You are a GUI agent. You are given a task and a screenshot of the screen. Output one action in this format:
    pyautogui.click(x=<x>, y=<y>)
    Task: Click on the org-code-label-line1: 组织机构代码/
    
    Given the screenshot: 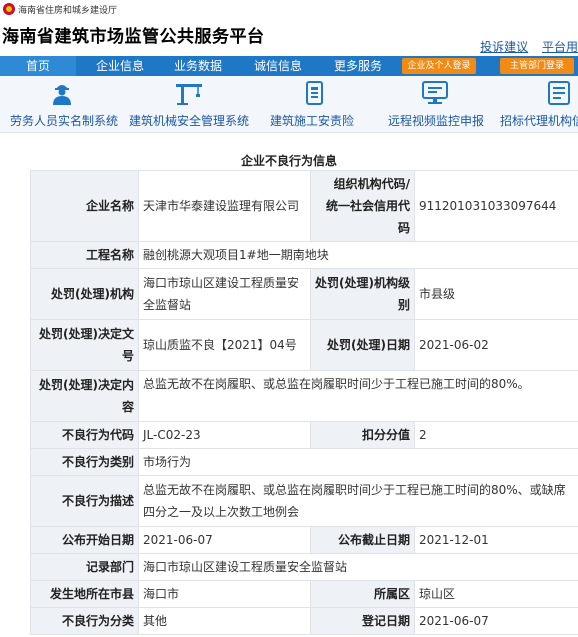 What is the action you would take?
    pyautogui.click(x=371, y=184)
    